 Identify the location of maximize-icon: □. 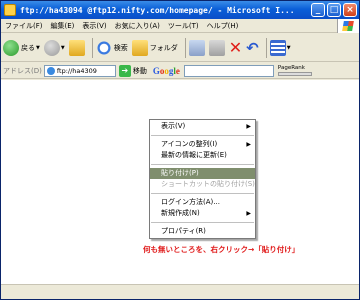
(334, 10).